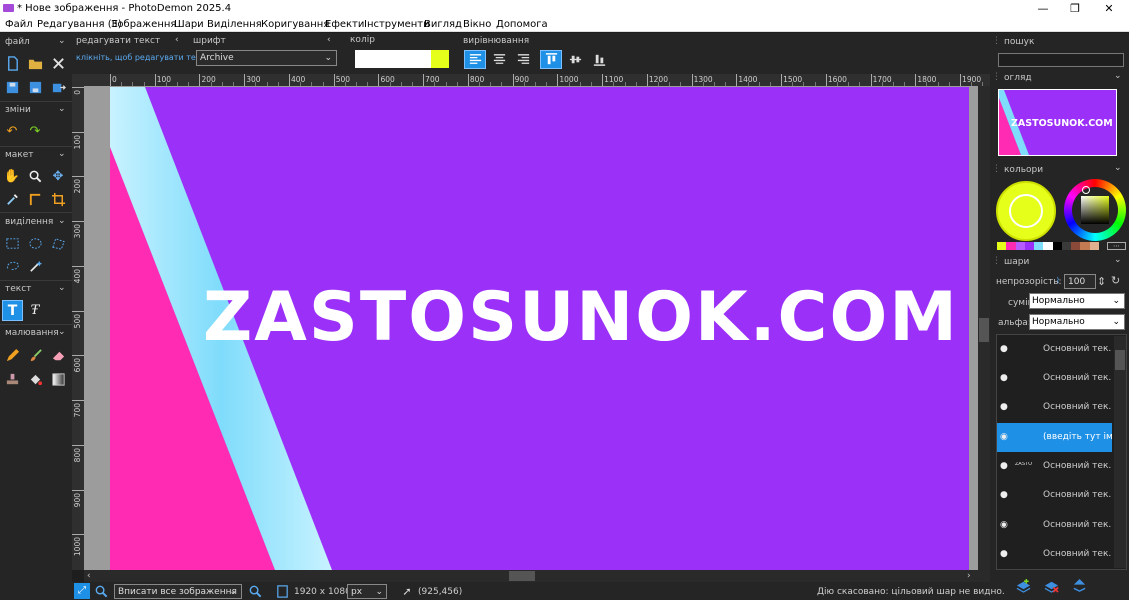 The image size is (1129, 600). What do you see at coordinates (189, 24) in the screenshot?
I see `menu-layers: Шари` at bounding box center [189, 24].